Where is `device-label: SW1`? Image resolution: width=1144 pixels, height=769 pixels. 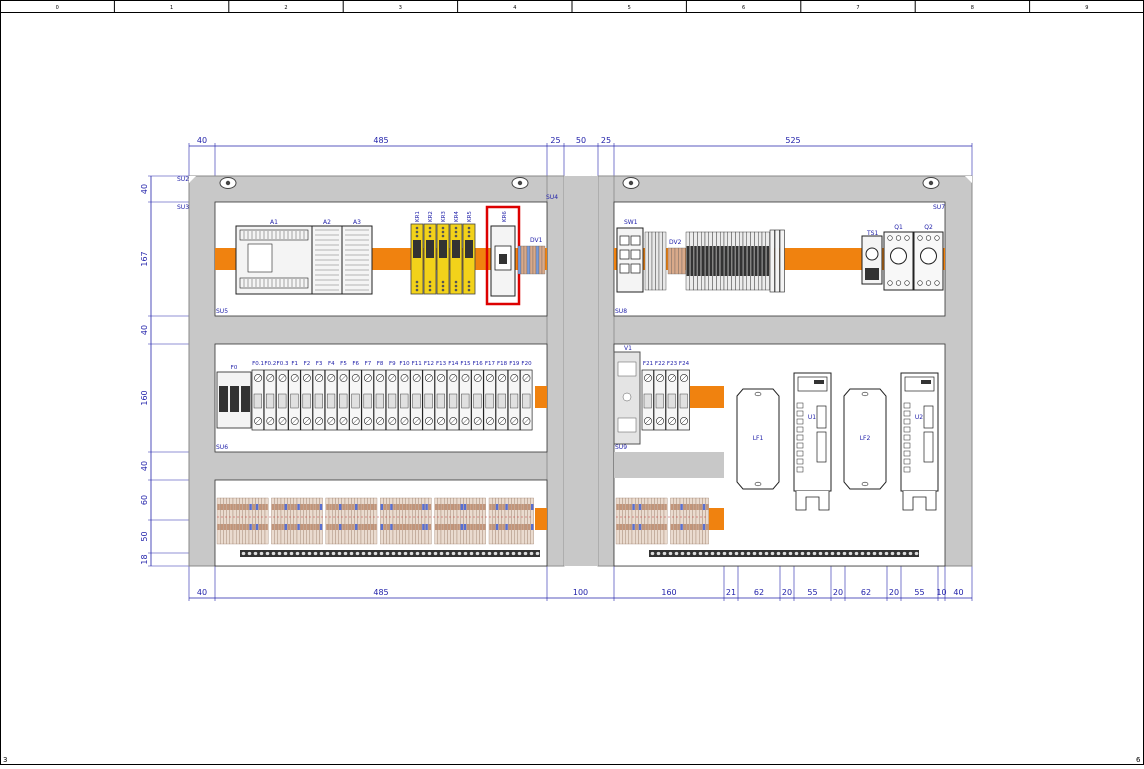 device-label: SW1 is located at coordinates (631, 222).